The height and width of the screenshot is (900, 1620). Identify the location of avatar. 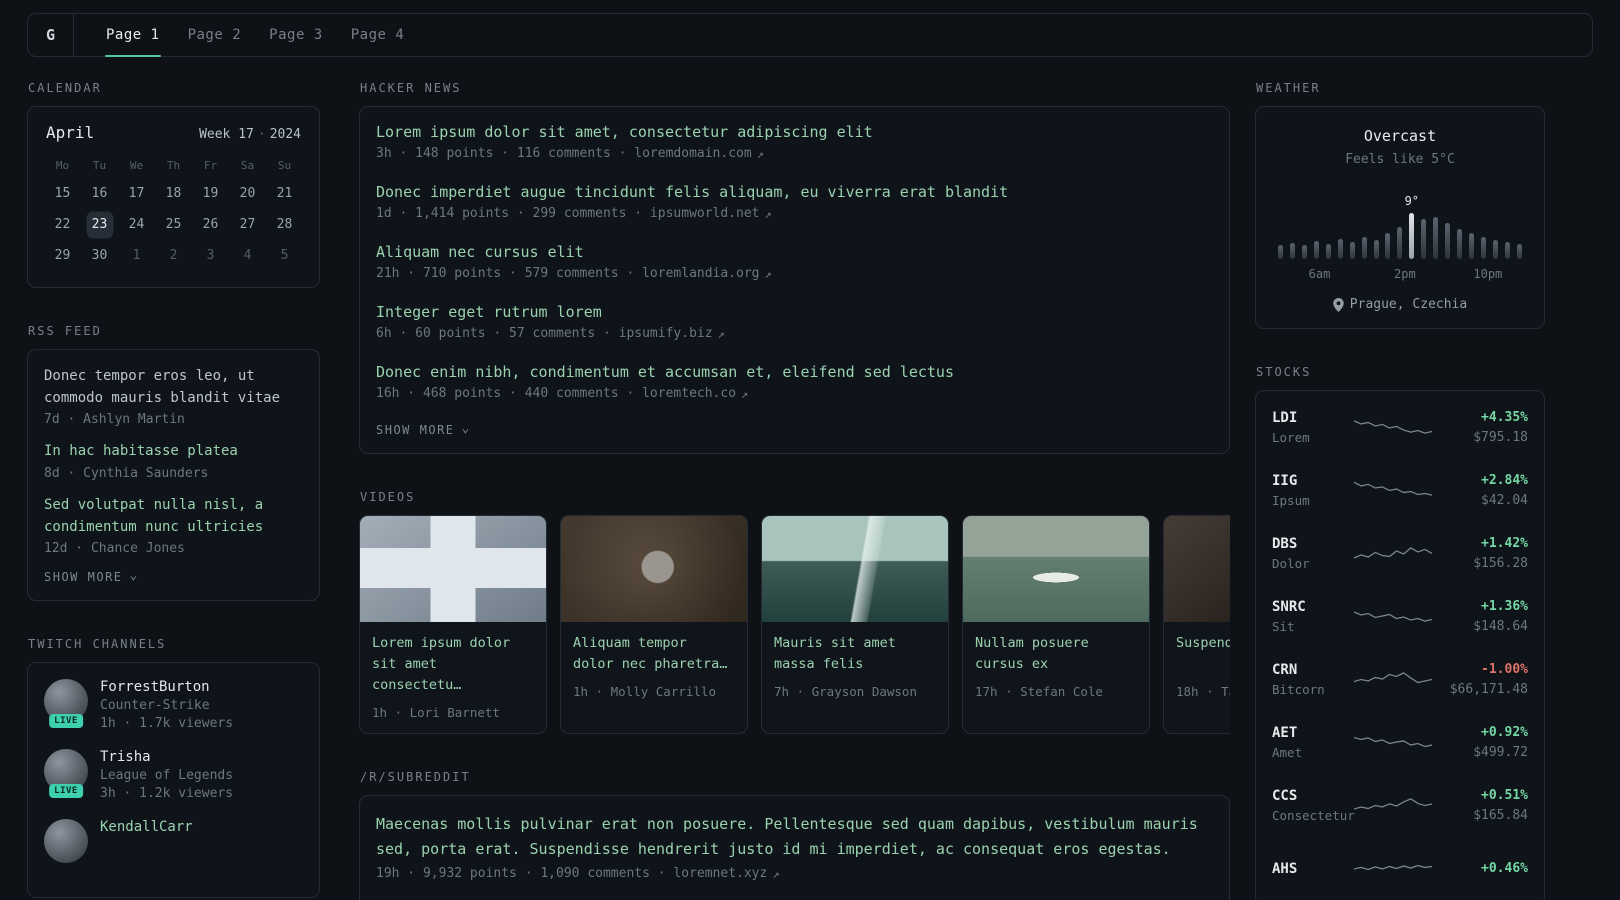
(66, 841).